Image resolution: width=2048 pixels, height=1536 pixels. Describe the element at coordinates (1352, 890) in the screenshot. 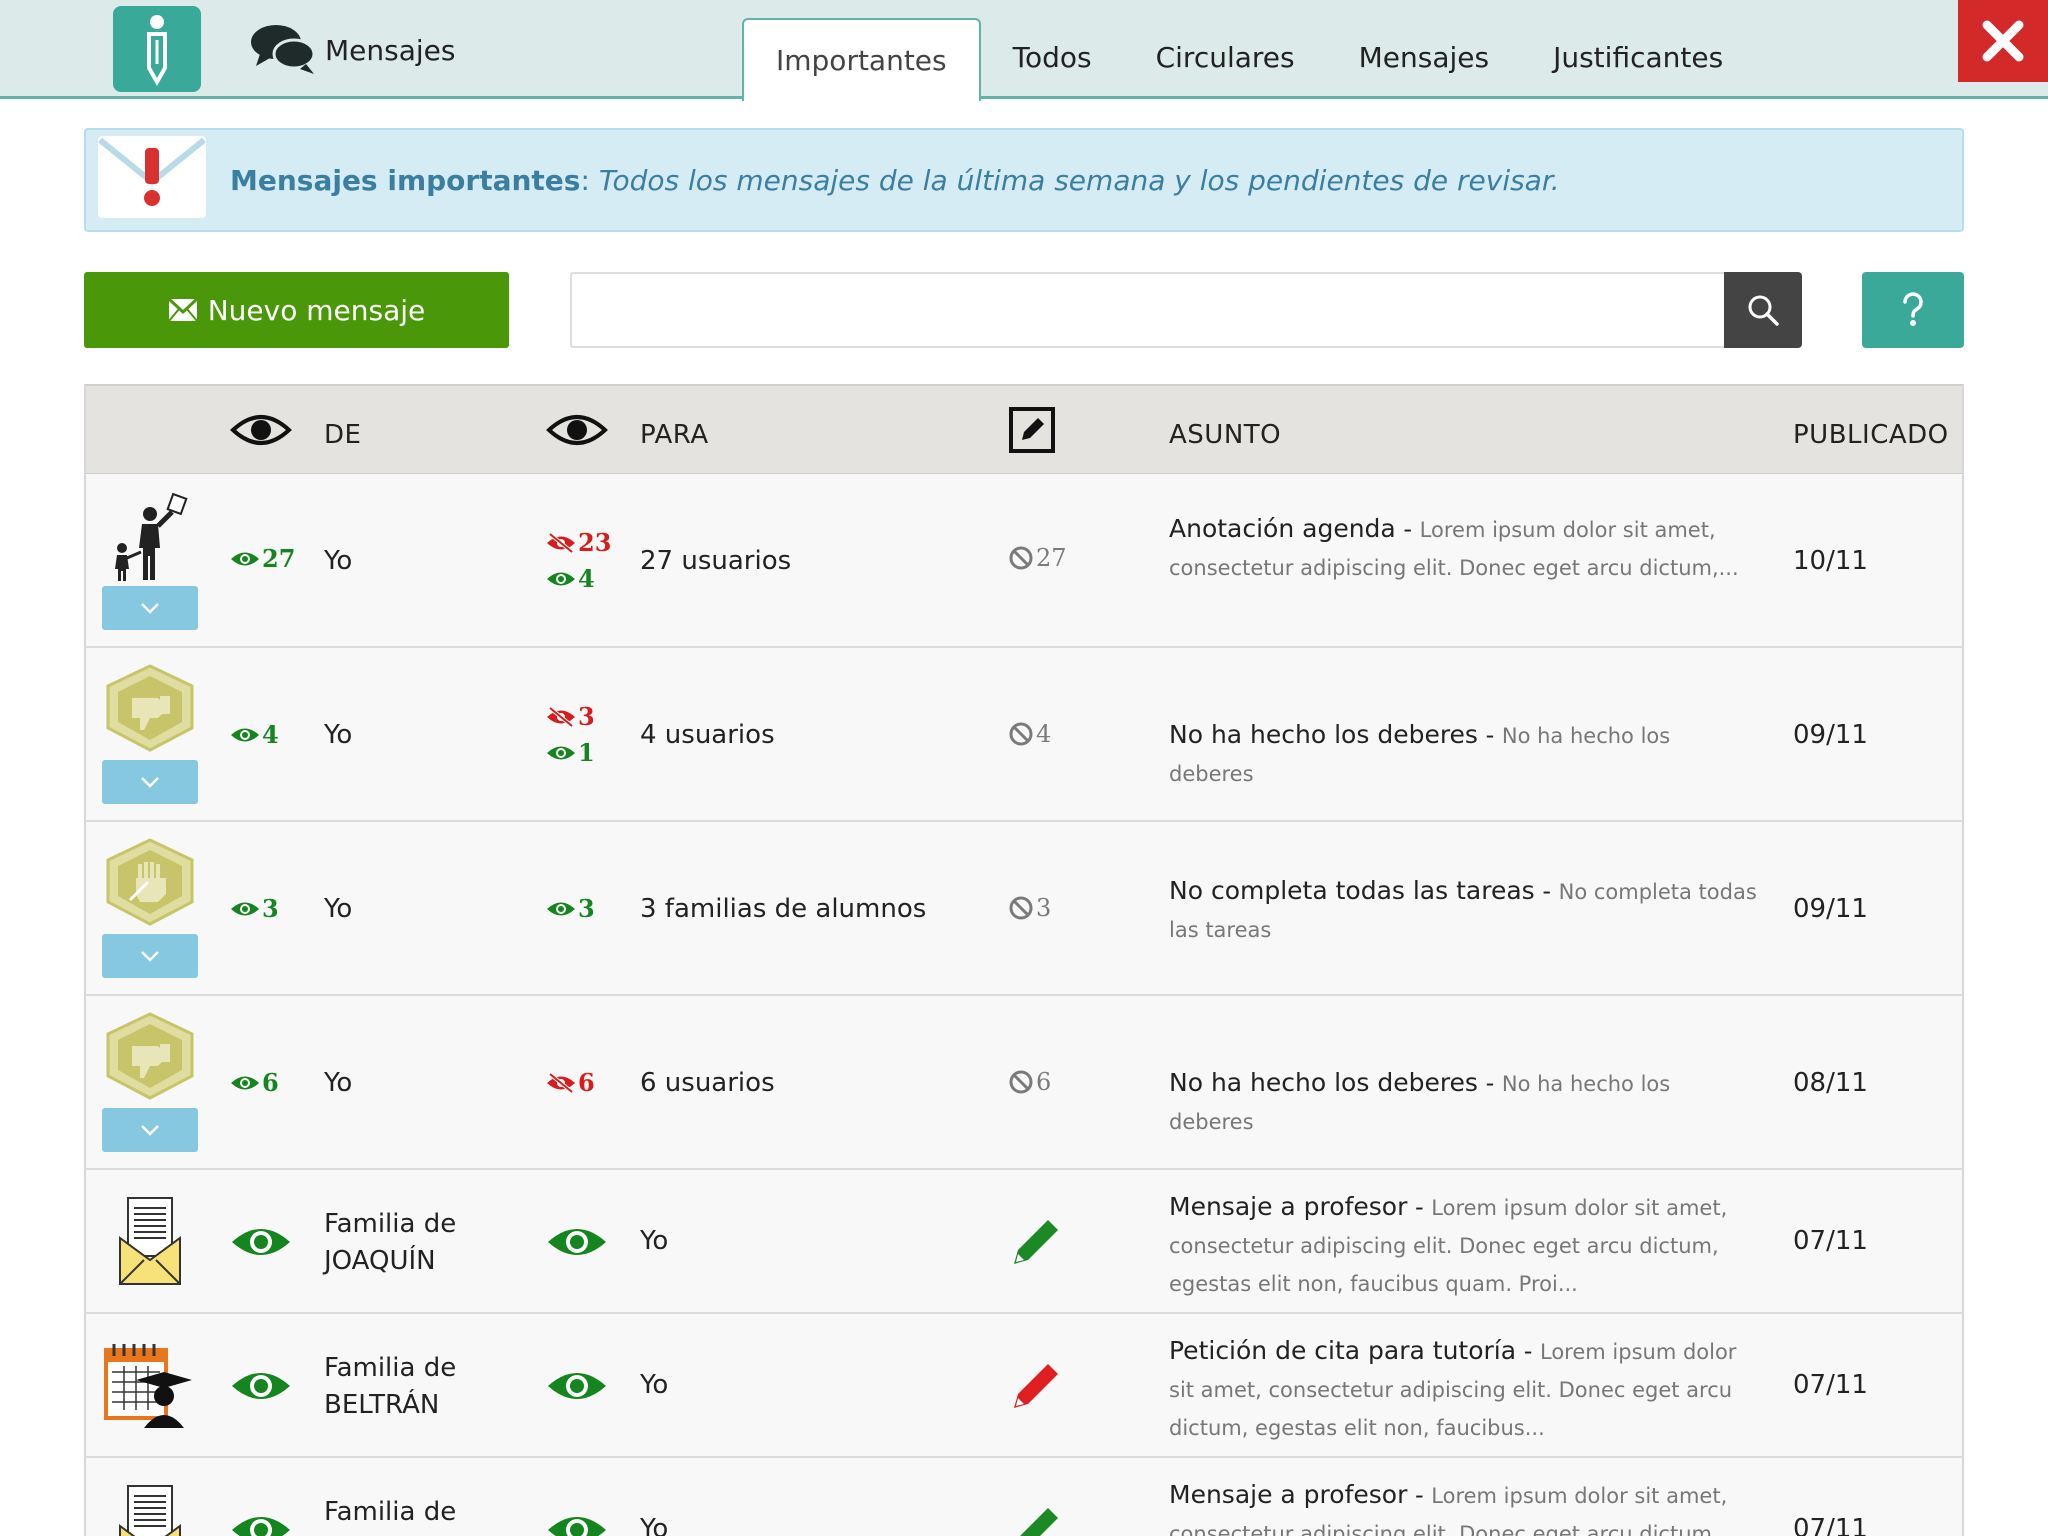

I see `subject-title: No completa todas las tareas` at that location.